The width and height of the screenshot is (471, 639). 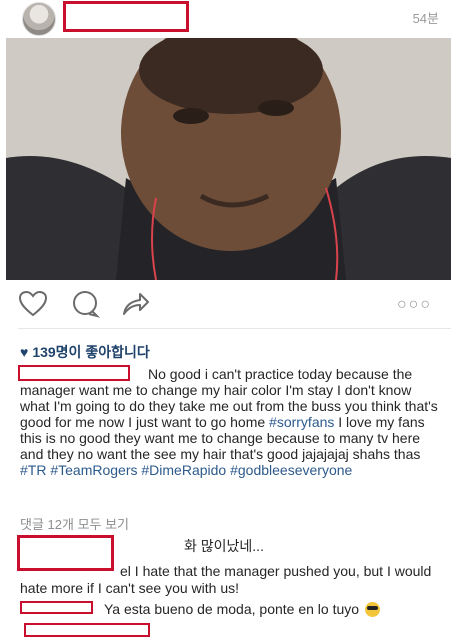 I want to click on likes-count: ♥ 139명이 좋아합니다, so click(x=85, y=352).